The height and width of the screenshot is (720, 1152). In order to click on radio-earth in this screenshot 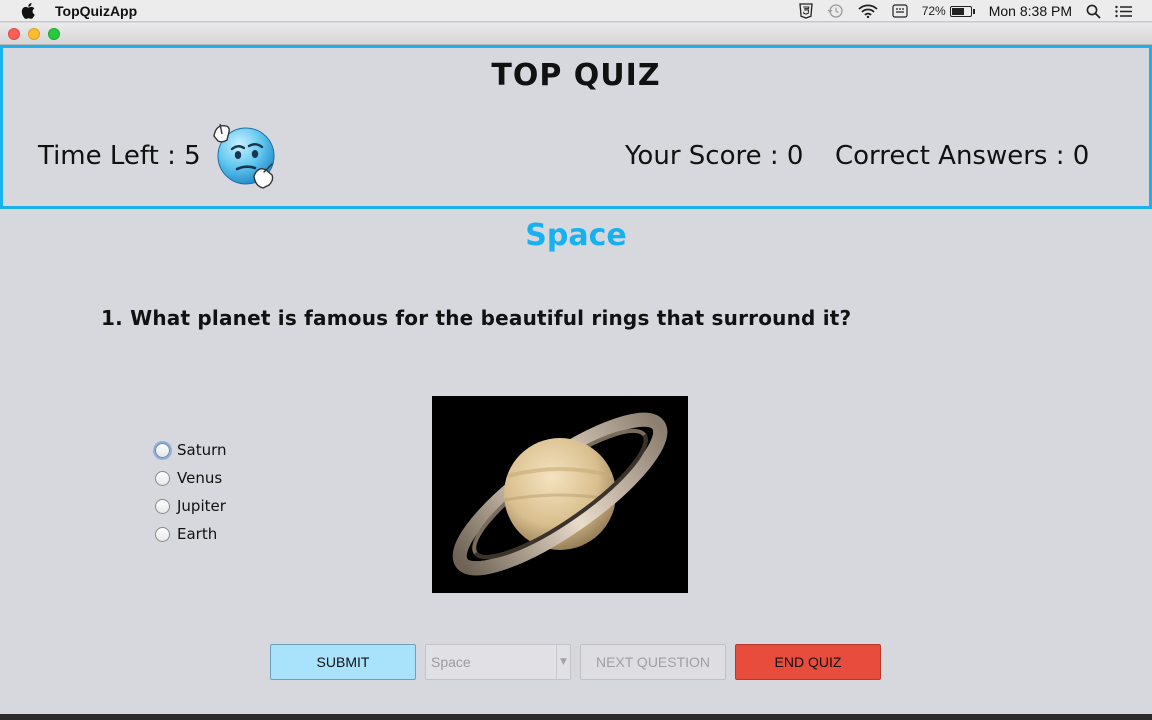, I will do `click(162, 534)`.